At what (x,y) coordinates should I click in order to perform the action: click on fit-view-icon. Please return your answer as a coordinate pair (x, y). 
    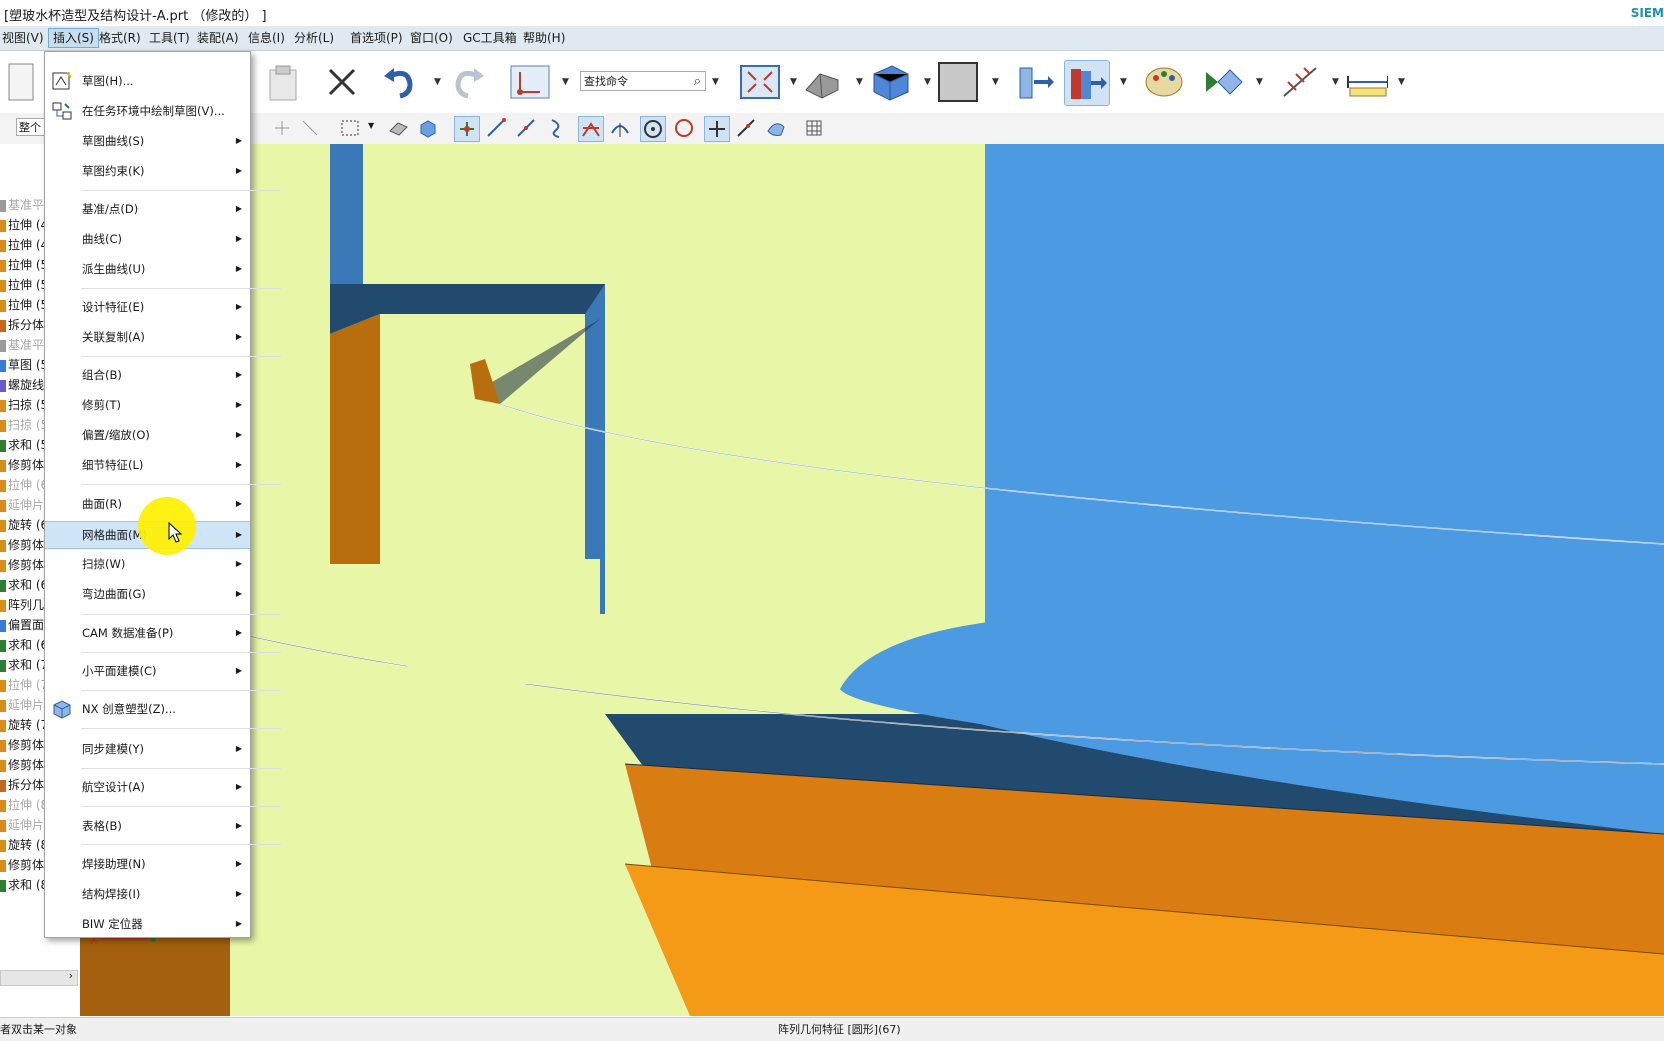
    Looking at the image, I should click on (760, 82).